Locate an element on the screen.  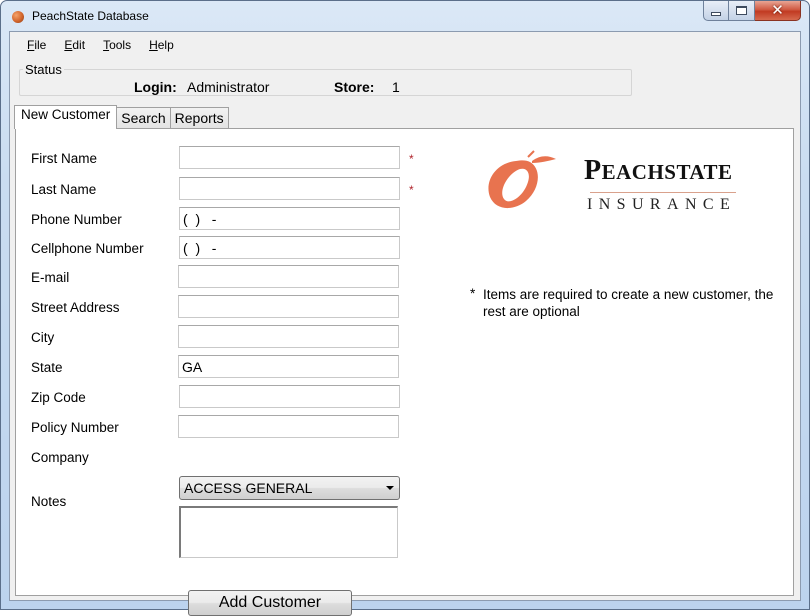
peachstate-logo: PEACHSTATE INSURANCE is located at coordinates (612, 182).